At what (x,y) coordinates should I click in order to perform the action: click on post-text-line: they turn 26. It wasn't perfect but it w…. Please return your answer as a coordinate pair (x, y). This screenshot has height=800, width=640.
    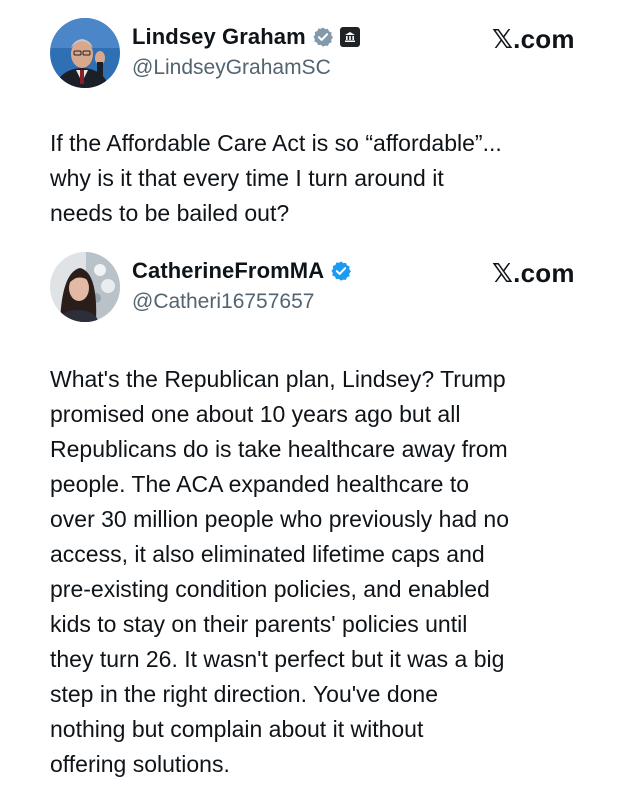
    Looking at the image, I should click on (277, 659).